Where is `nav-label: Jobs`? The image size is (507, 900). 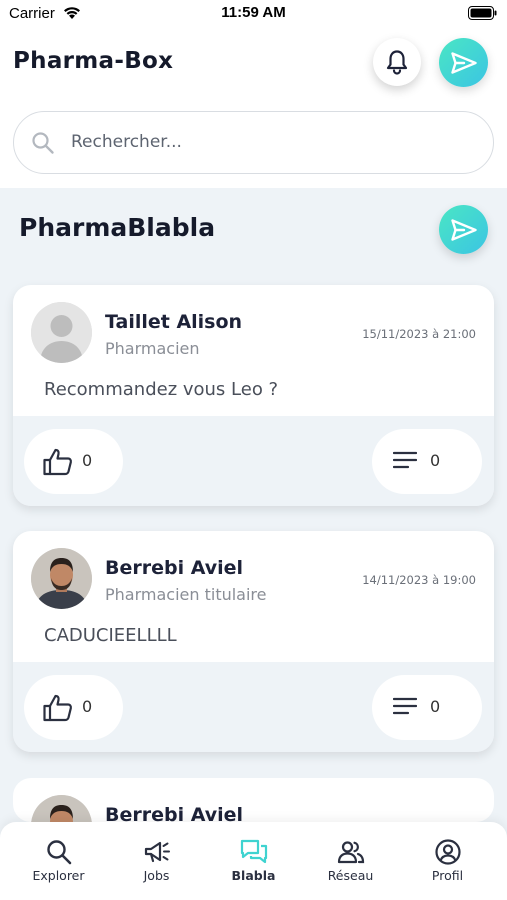 nav-label: Jobs is located at coordinates (156, 875).